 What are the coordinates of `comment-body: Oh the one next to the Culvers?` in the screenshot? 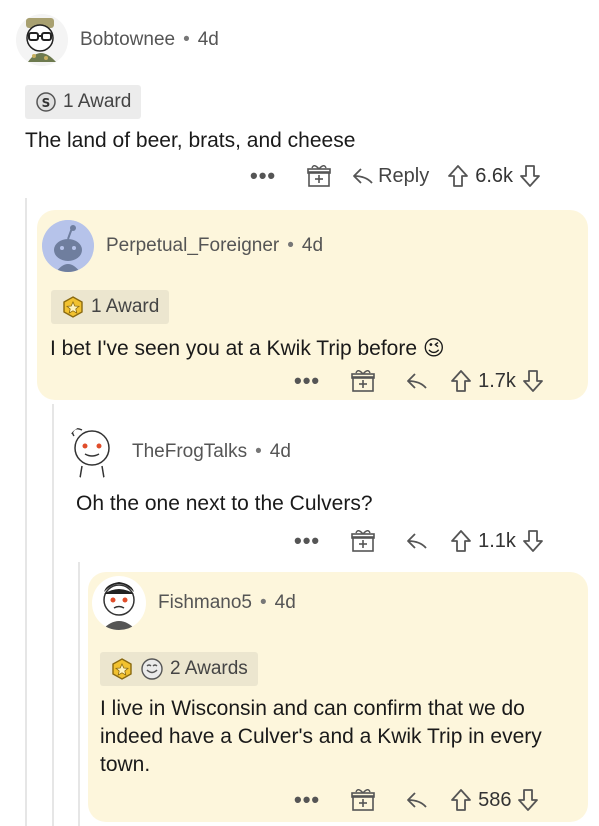 It's located at (224, 503).